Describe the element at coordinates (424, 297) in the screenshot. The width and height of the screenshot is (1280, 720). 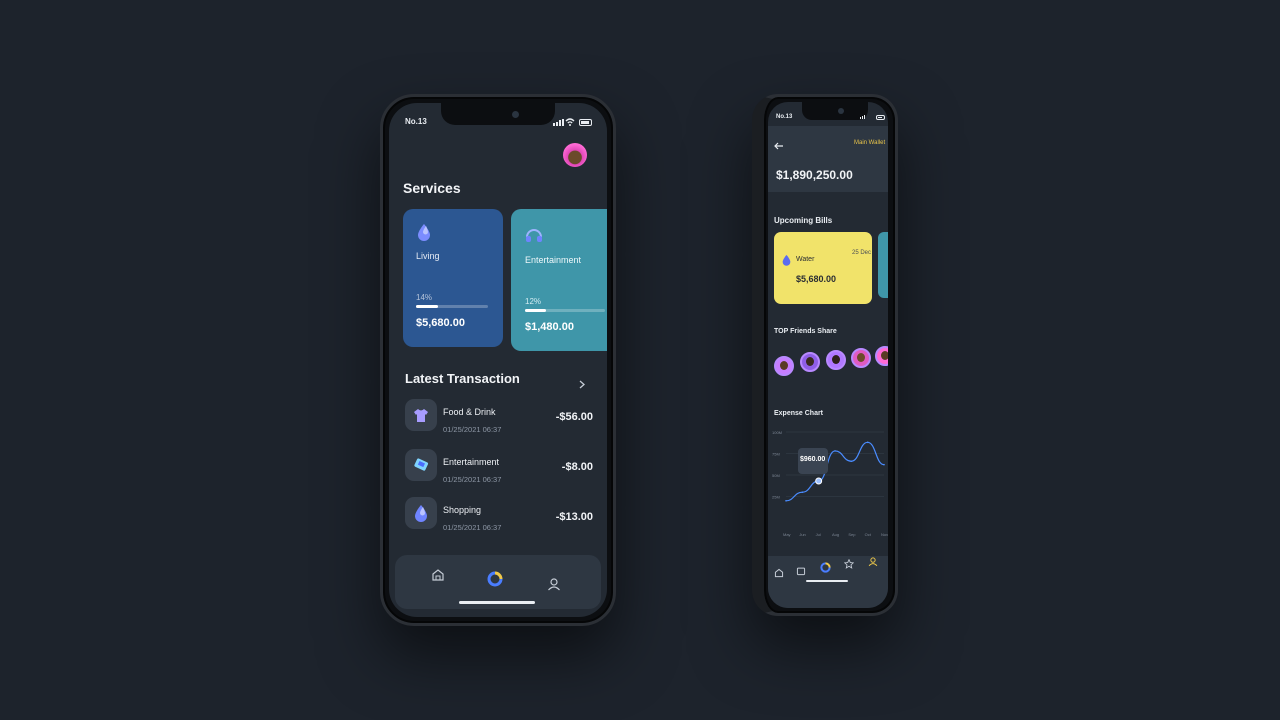
I see `service-percent: 14%` at that location.